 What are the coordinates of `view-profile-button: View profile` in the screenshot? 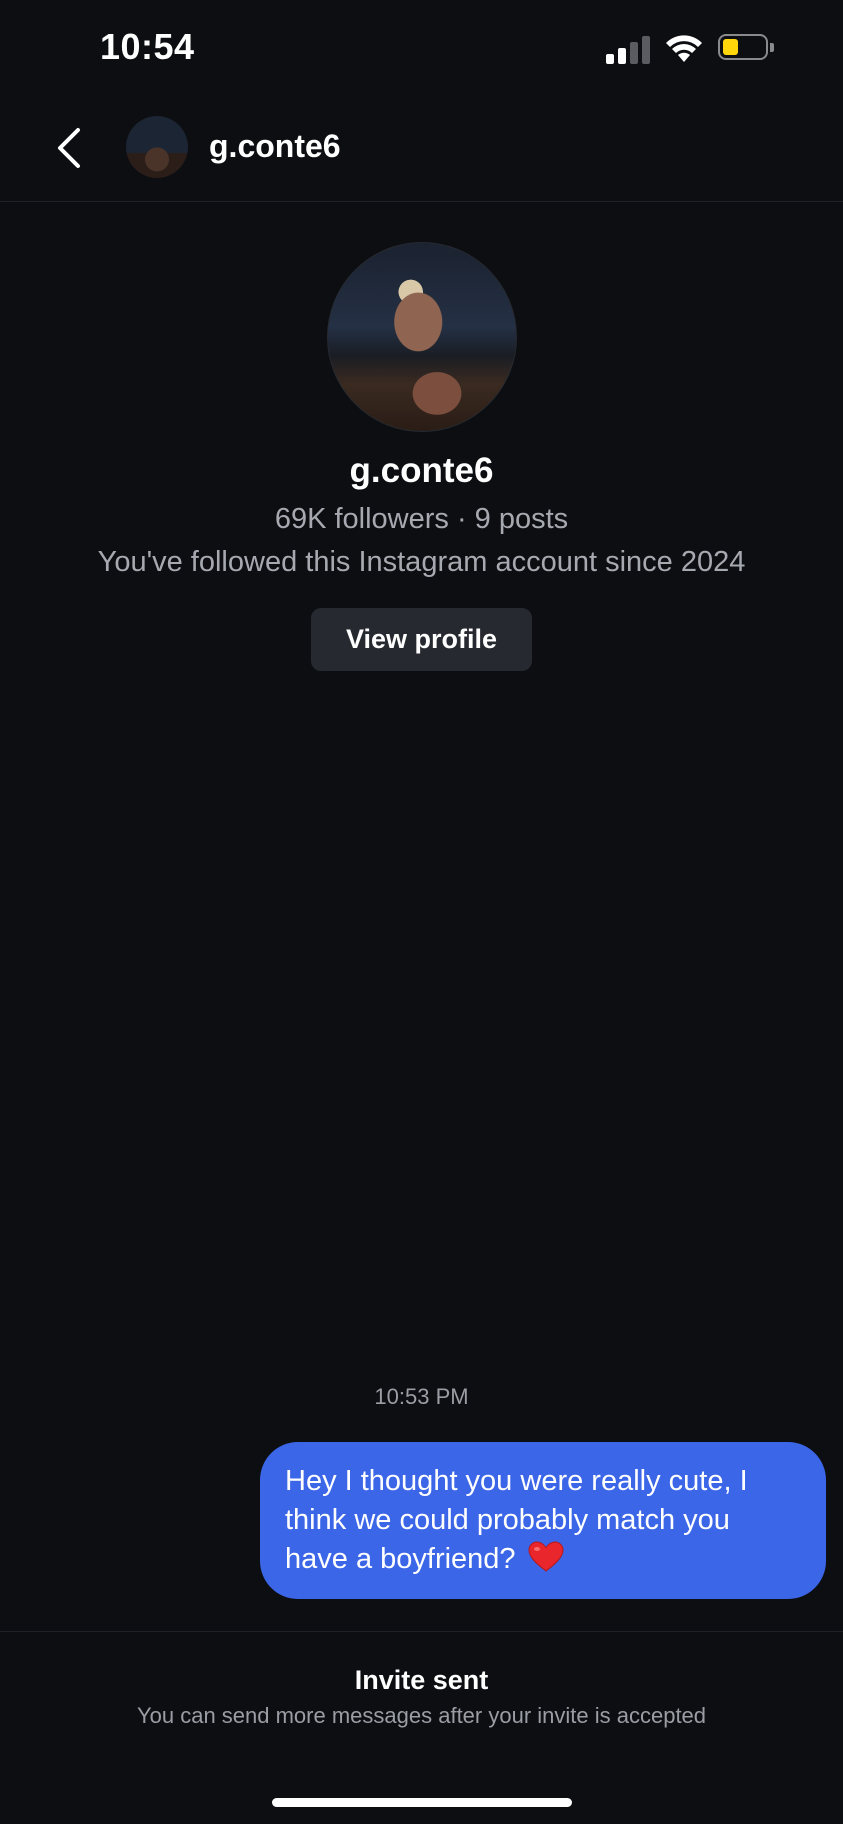 It's located at (421, 639).